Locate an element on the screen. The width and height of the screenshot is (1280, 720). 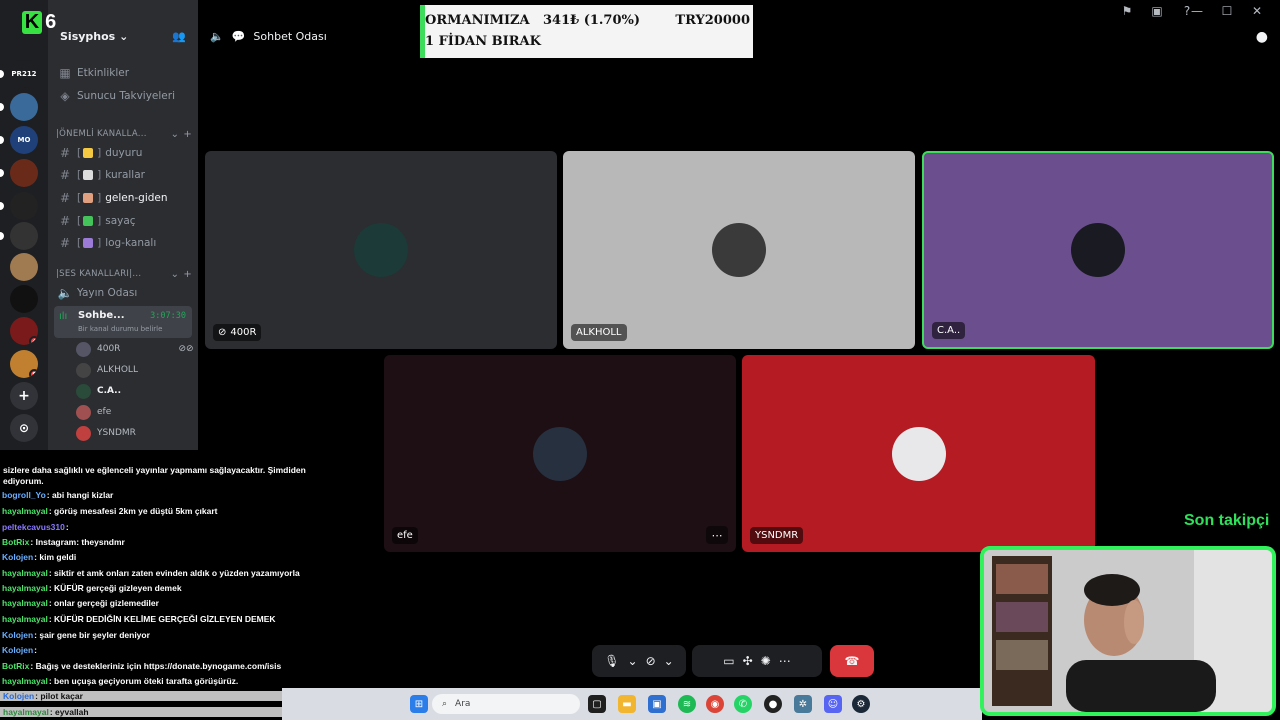
voice-member-2: C.A.. is located at coordinates (98, 391).